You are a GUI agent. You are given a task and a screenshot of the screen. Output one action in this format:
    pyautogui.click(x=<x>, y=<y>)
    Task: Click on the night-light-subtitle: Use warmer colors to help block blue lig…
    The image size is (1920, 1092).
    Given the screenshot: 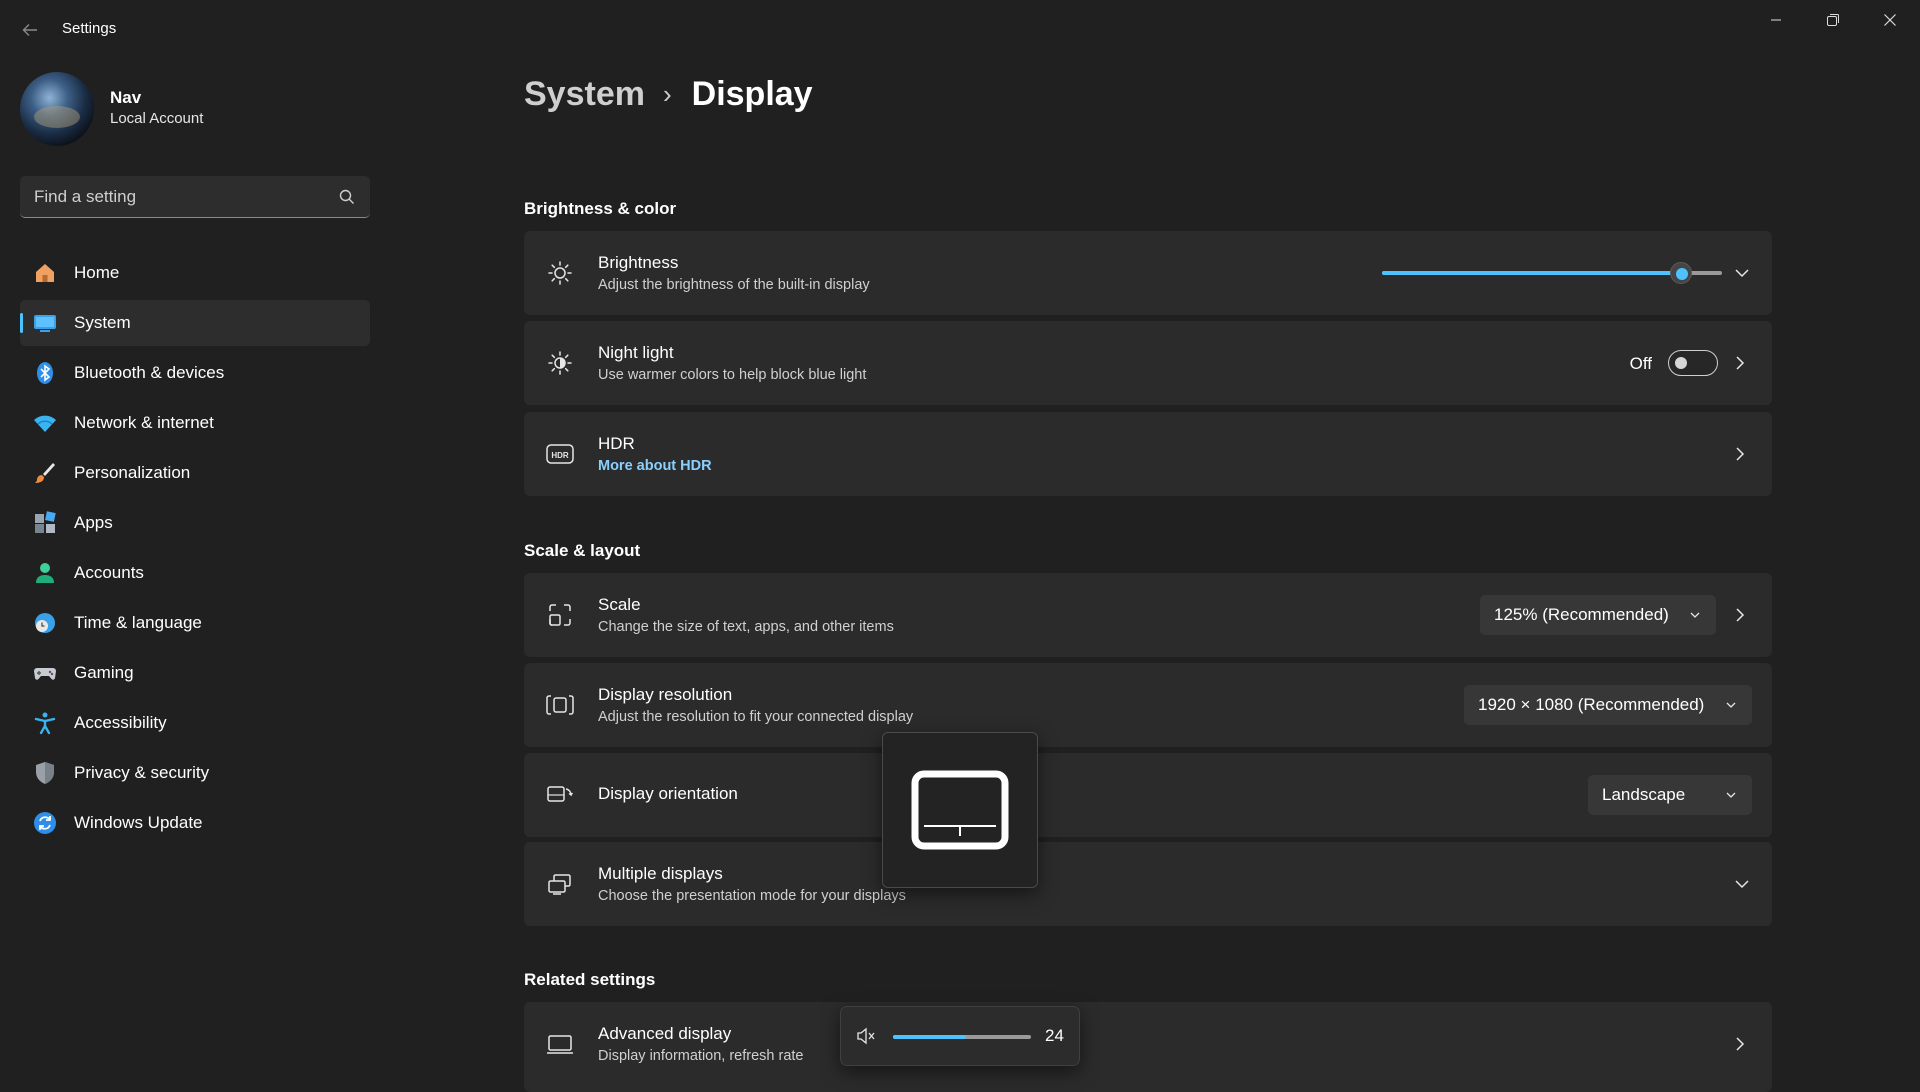 What is the action you would take?
    pyautogui.click(x=732, y=375)
    